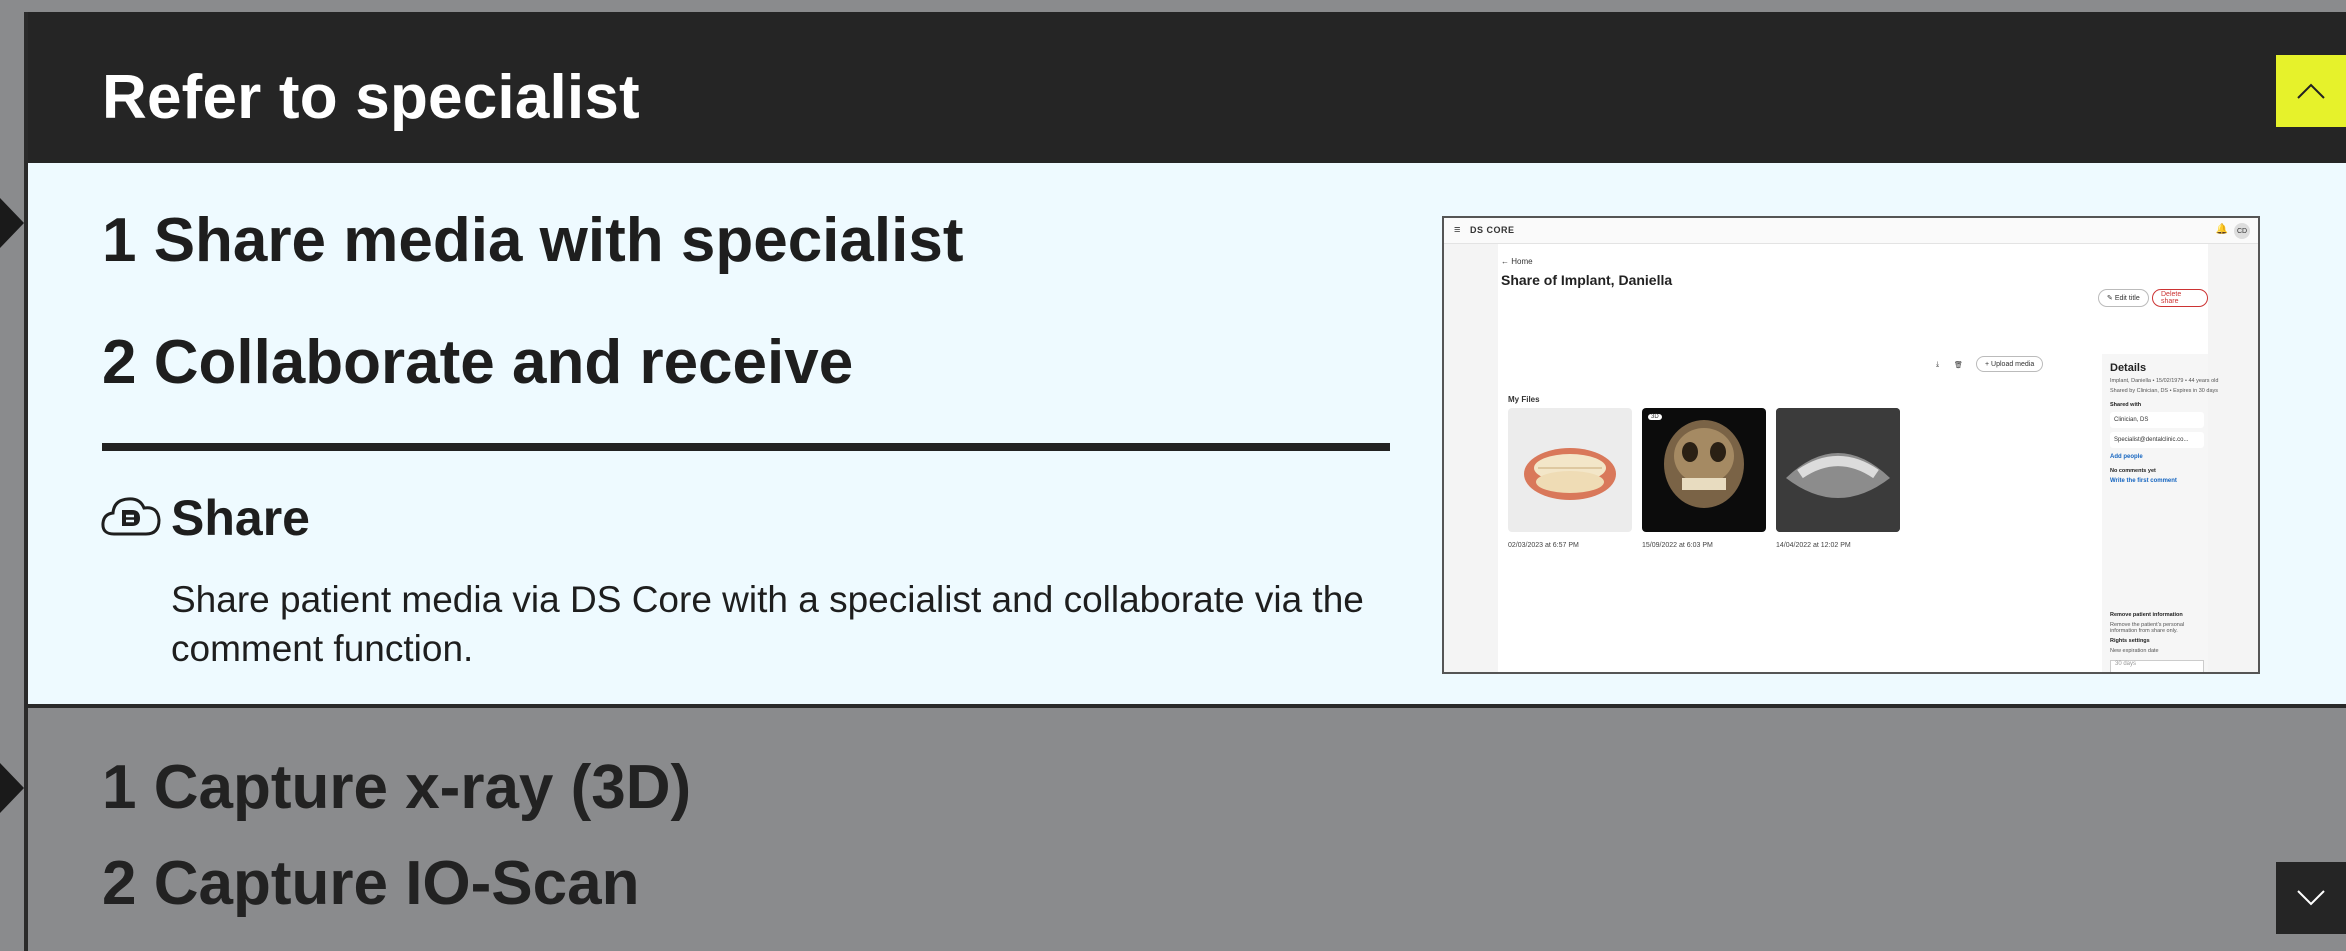 The image size is (2346, 951). I want to click on edit-title-label: Edit title, so click(2127, 298).